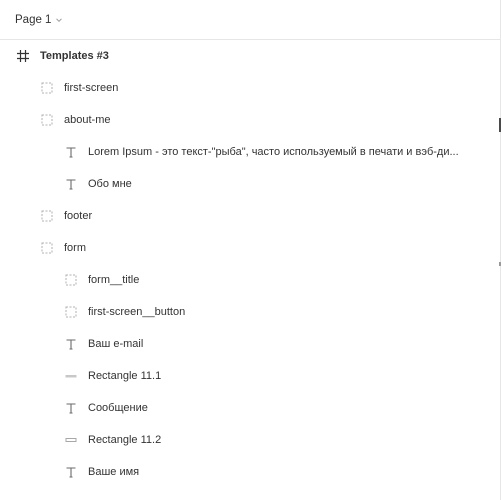 The image size is (501, 500). I want to click on page-selector-label: Page 1, so click(33, 20).